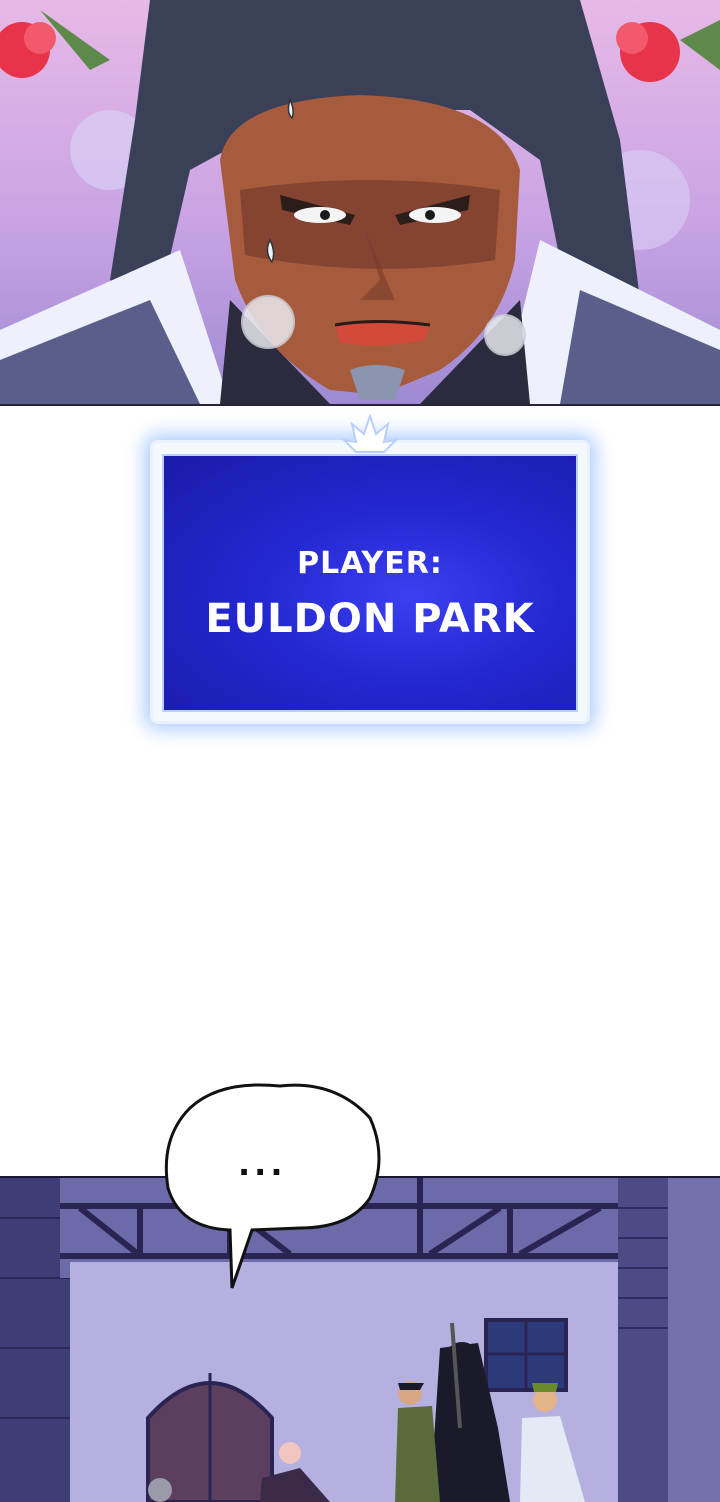  What do you see at coordinates (370, 433) in the screenshot?
I see `crest-icon` at bounding box center [370, 433].